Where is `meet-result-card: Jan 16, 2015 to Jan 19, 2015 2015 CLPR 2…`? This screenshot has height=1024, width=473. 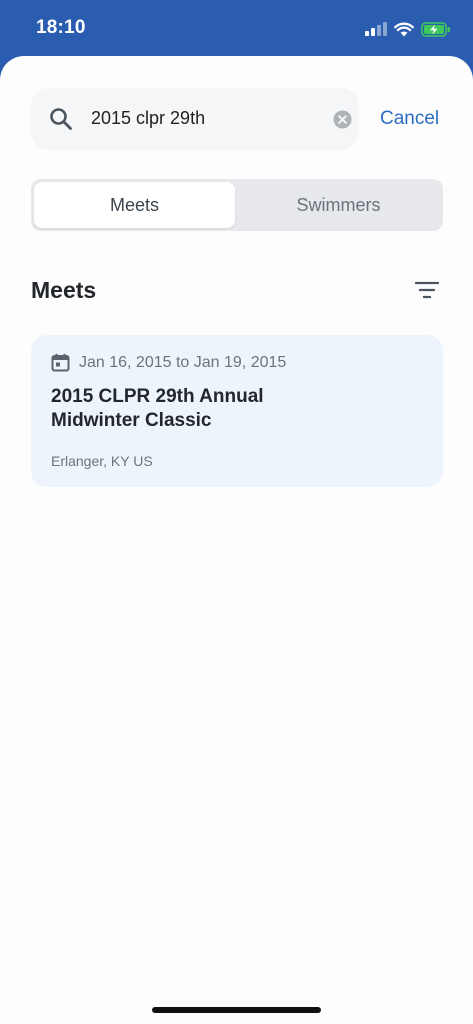
meet-result-card: Jan 16, 2015 to Jan 19, 2015 2015 CLPR 2… is located at coordinates (237, 411).